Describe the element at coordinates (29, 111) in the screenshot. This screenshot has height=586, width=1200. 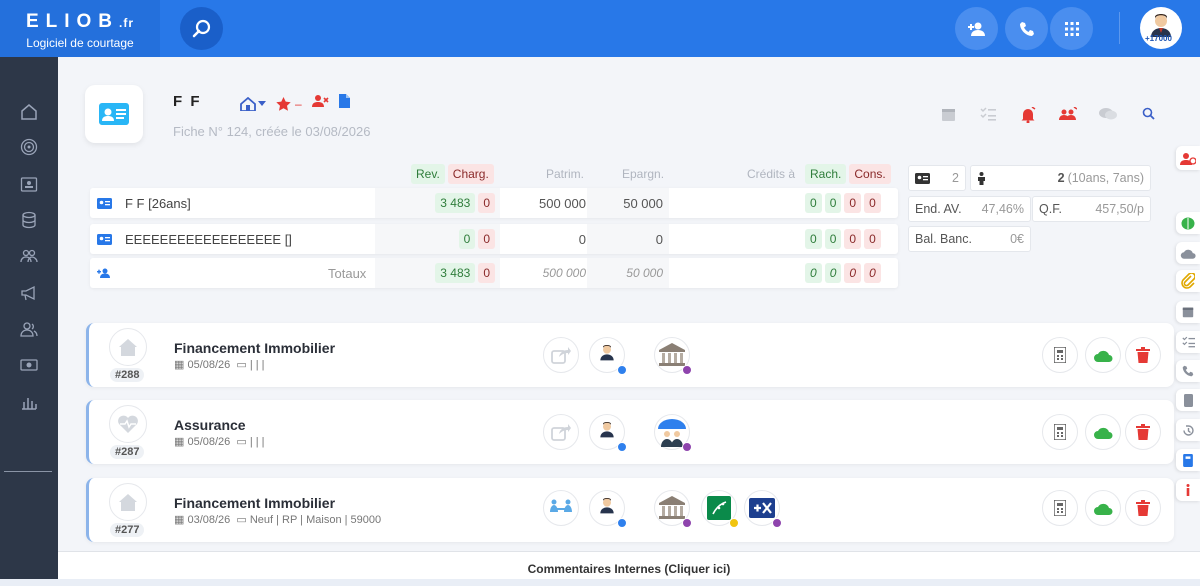
I see `sidebar-item-home` at that location.